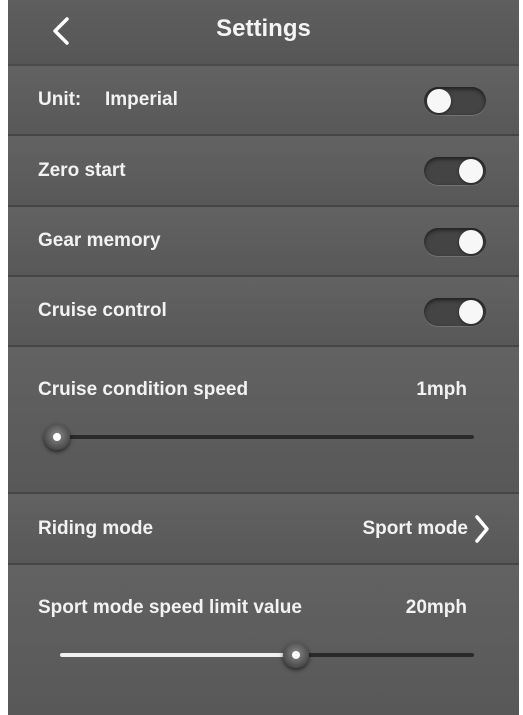 The height and width of the screenshot is (715, 523). I want to click on unit-row: Unit: Imperial, so click(263, 101).